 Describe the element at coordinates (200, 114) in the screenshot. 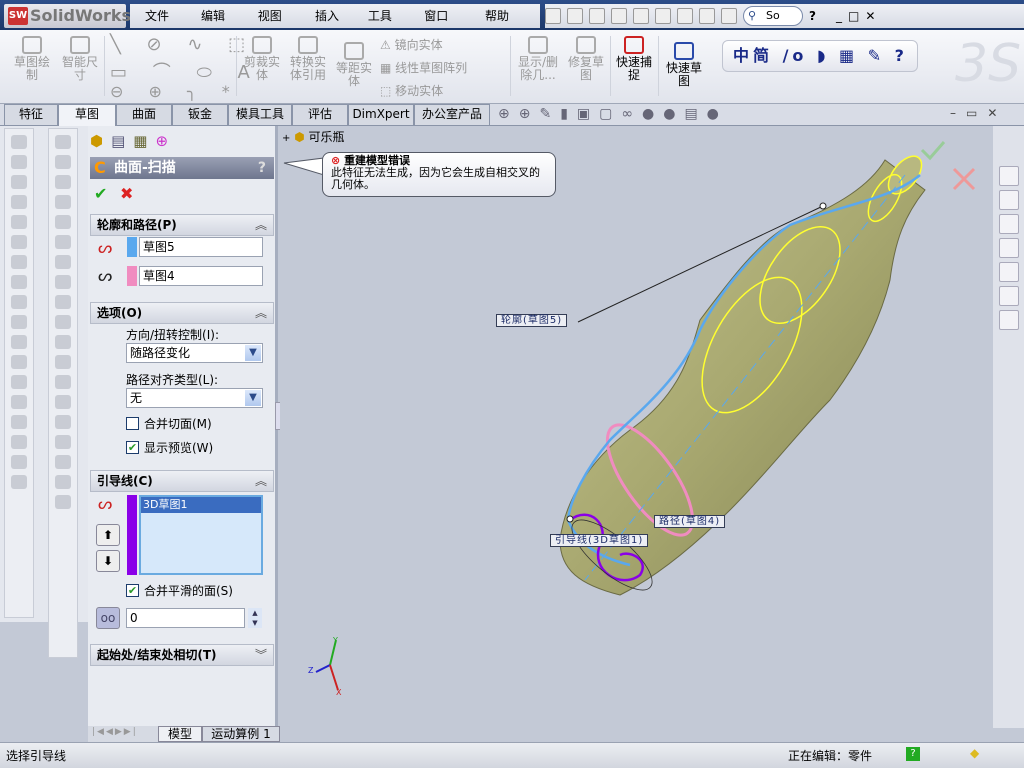

I see `tab-sheet-metal: 钣金` at that location.